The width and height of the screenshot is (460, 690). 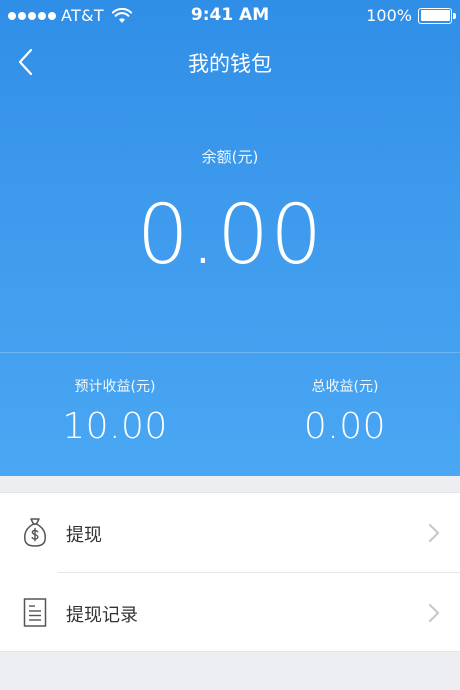 I want to click on balance-value: 0.00, so click(x=230, y=235).